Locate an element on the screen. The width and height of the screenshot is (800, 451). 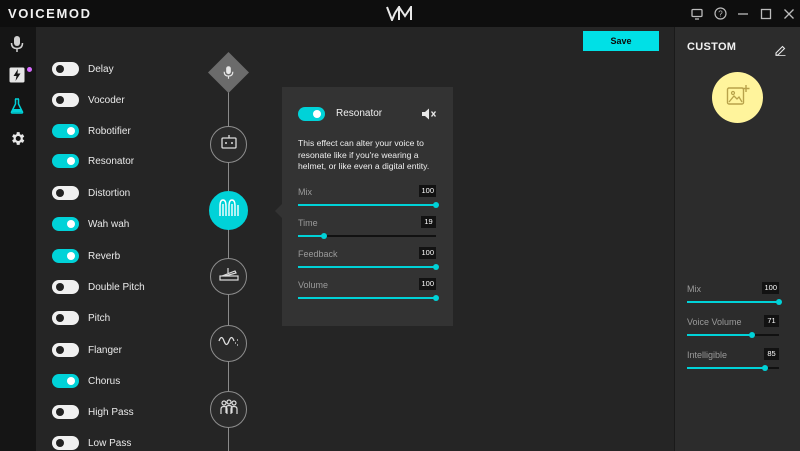
vm-logo-icon is located at coordinates (399, 13).